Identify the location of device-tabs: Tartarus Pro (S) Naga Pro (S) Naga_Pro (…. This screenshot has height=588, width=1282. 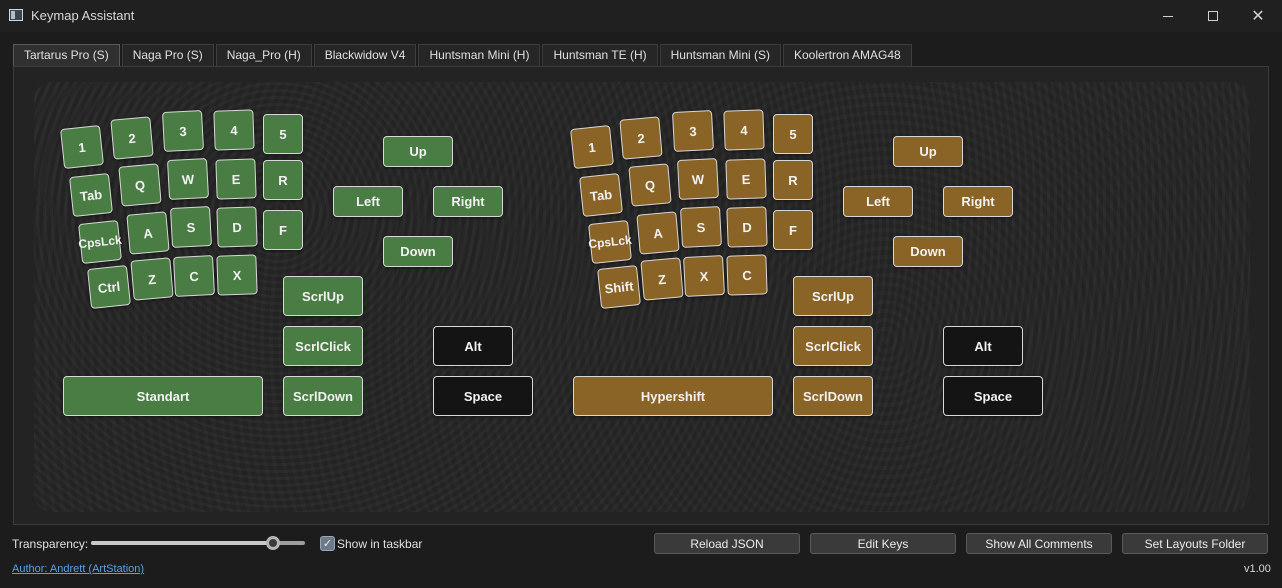
(463, 55).